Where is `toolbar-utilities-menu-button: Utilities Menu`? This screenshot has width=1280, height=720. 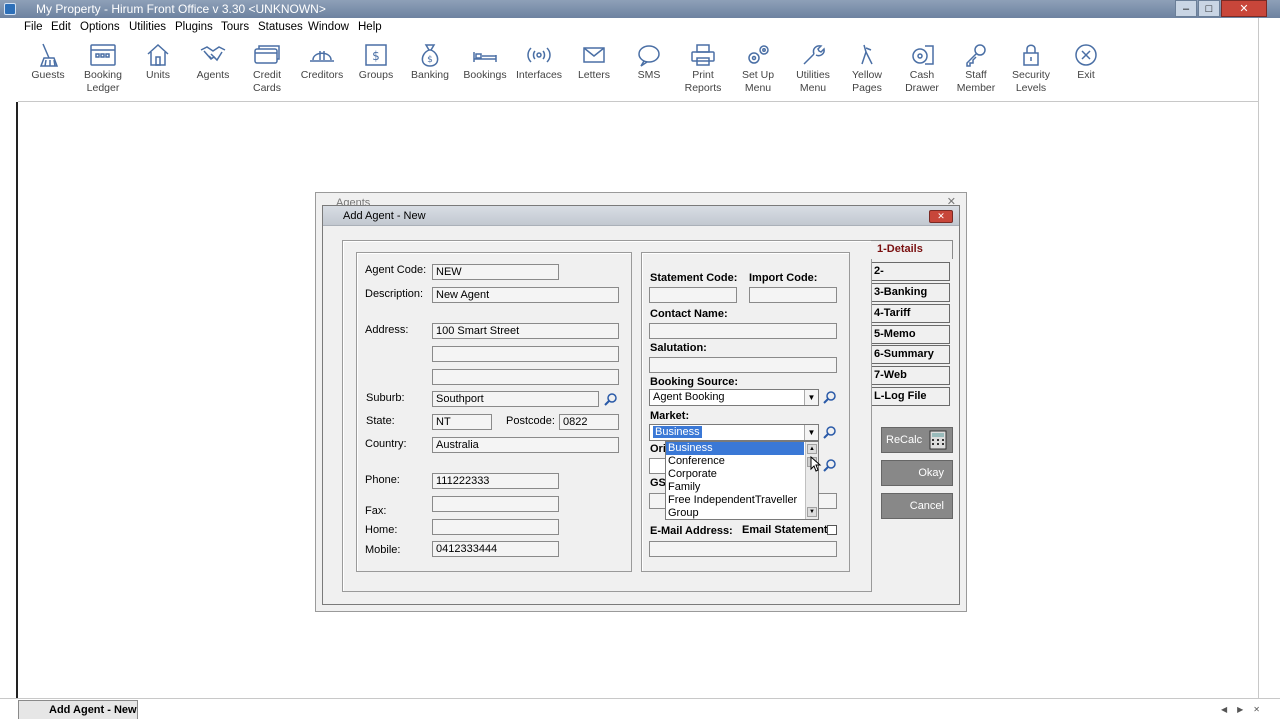 toolbar-utilities-menu-button: Utilities Menu is located at coordinates (813, 69).